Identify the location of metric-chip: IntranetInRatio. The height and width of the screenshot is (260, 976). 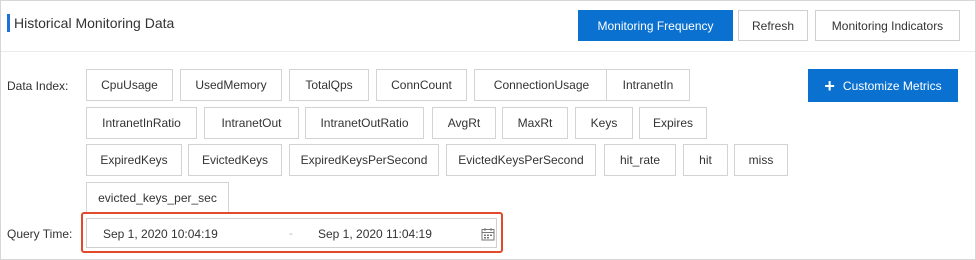
(141, 123).